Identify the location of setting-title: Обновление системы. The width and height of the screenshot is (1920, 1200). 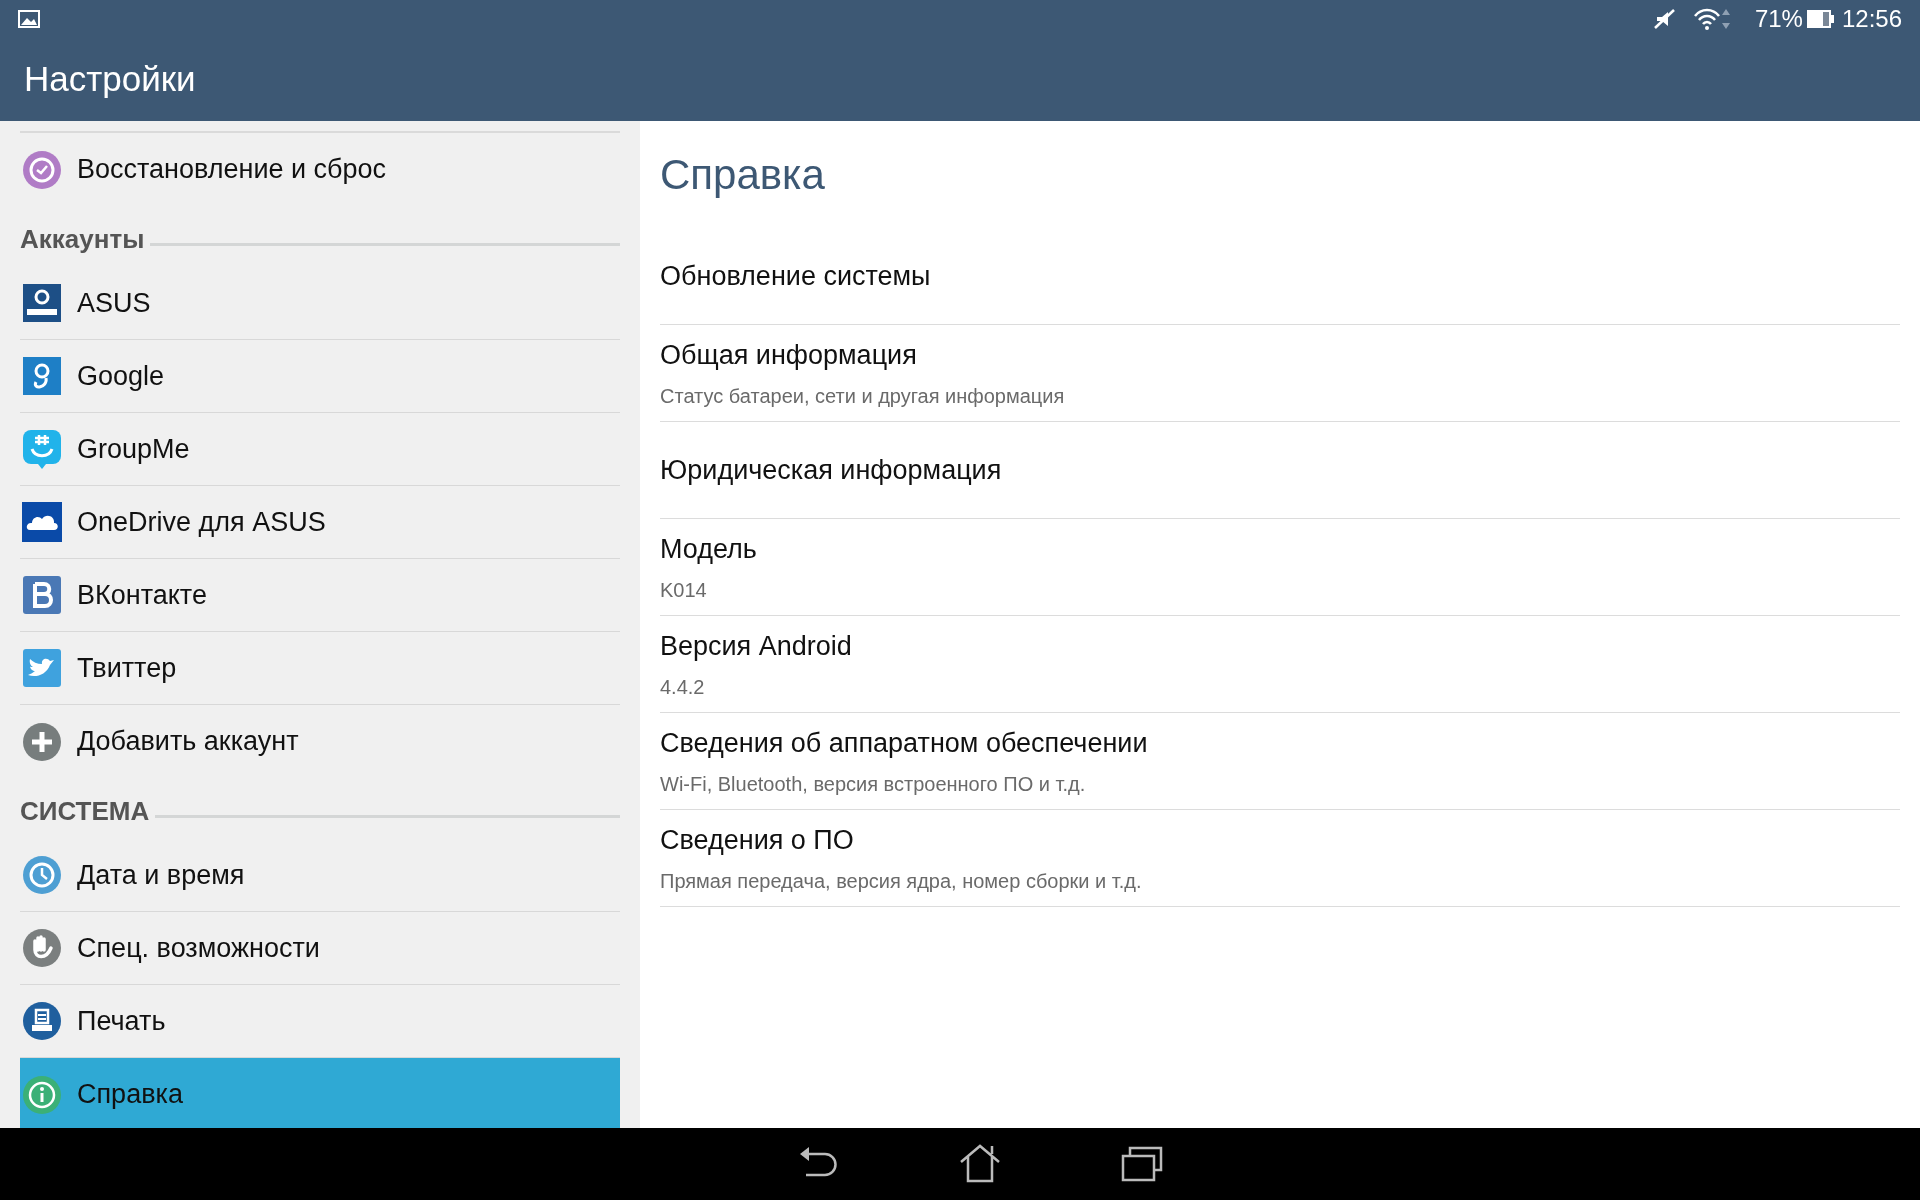
(1280, 276).